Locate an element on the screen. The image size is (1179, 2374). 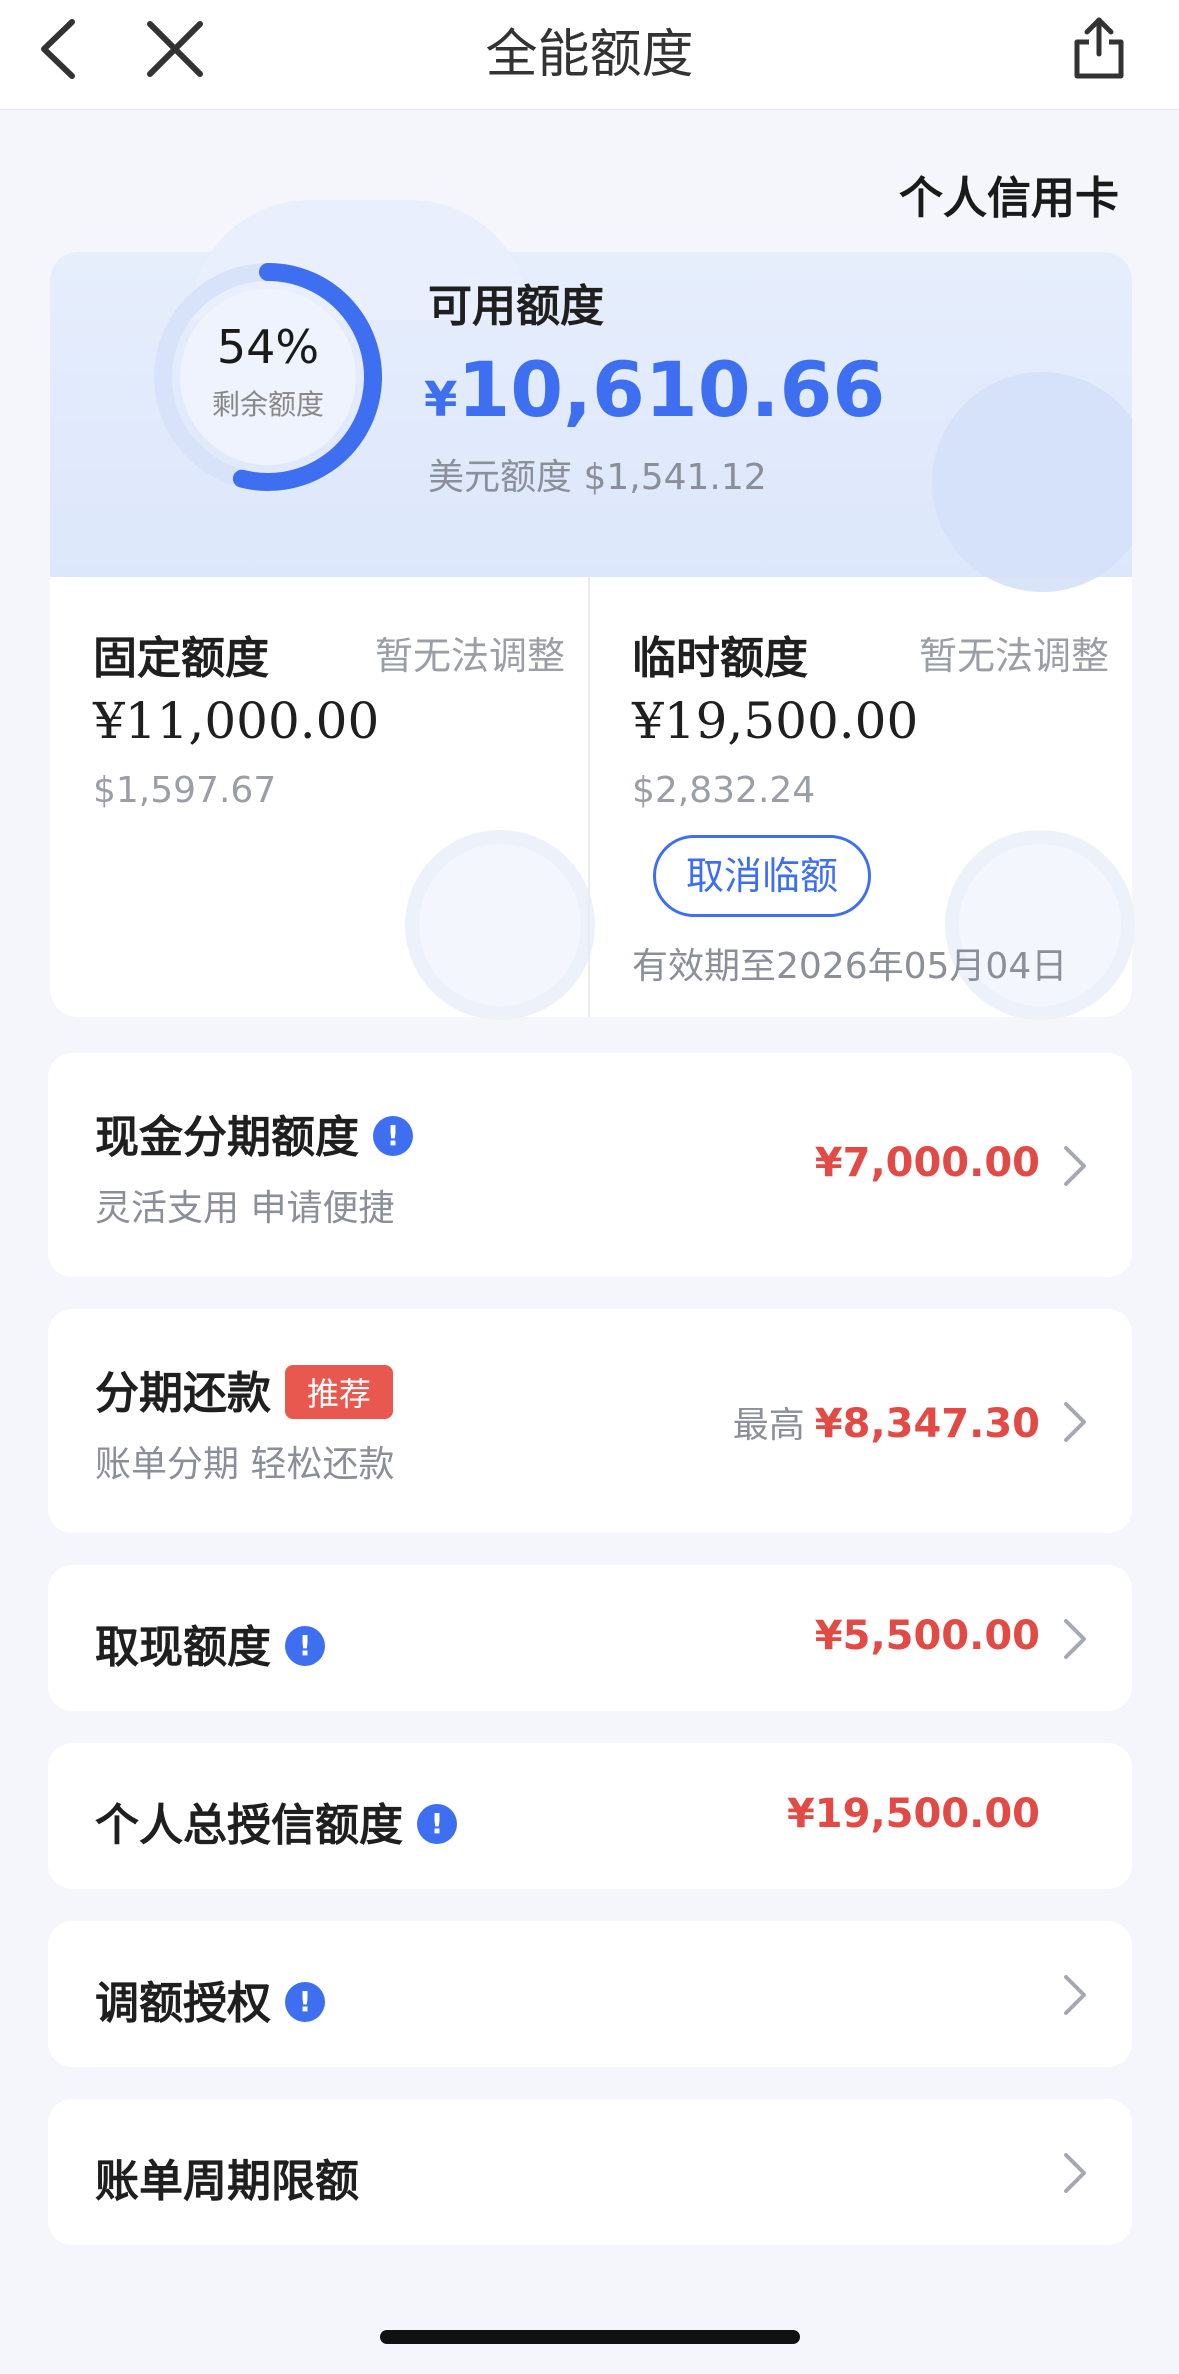
card-type-label: 个人信用卡 is located at coordinates (1009, 194).